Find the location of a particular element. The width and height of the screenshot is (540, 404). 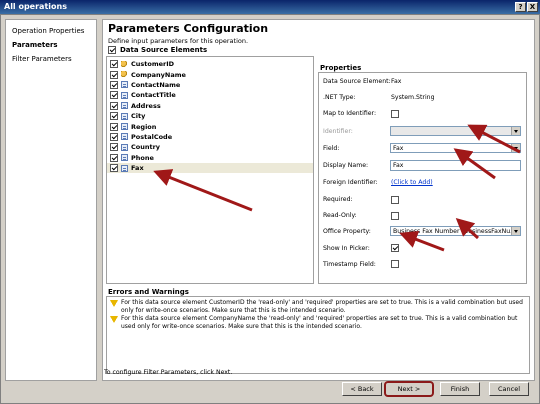

nav-item-parameters: Parameters is located at coordinates (51, 45).